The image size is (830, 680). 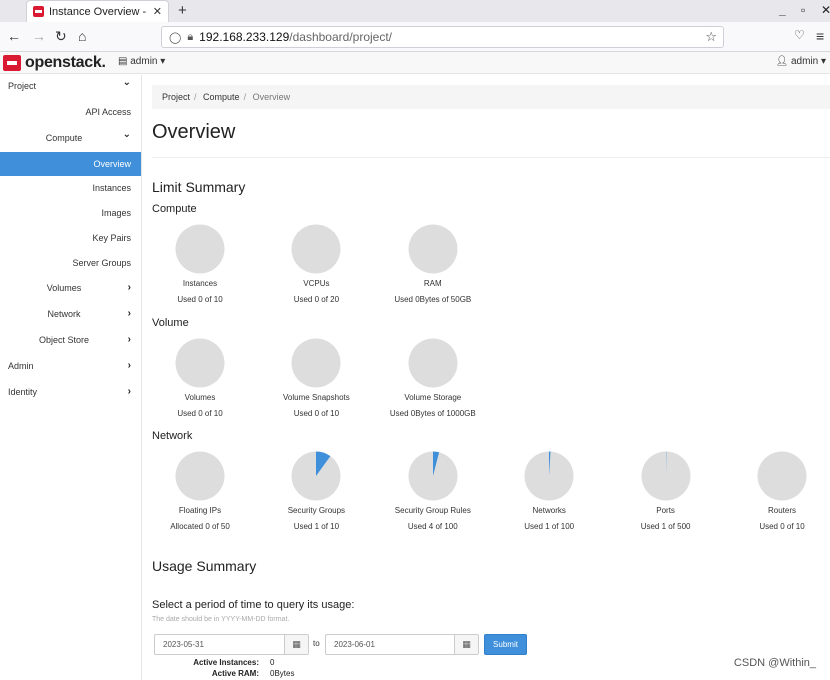 I want to click on sidebar-item-network: Network ›, so click(x=70, y=314).